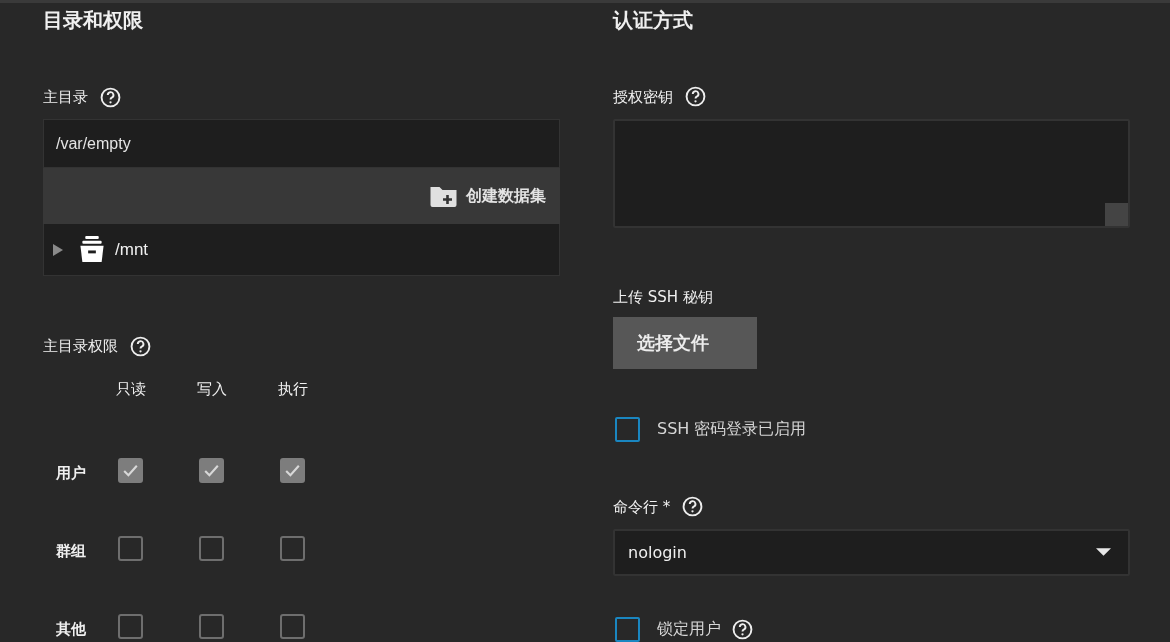  Describe the element at coordinates (653, 20) in the screenshot. I see `section-title: 认证方式` at that location.